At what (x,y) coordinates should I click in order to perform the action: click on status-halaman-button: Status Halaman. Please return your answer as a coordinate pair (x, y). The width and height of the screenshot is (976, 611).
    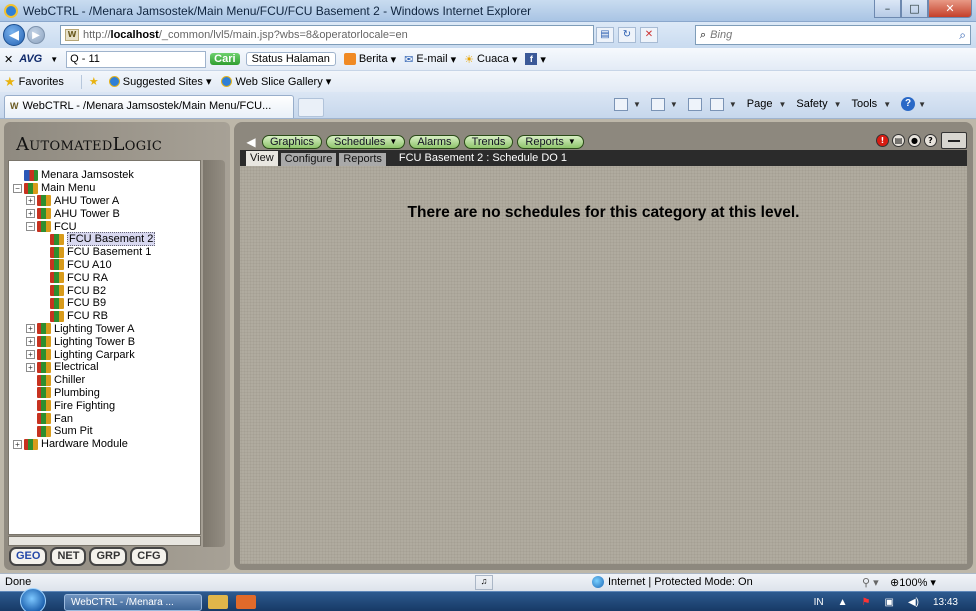
    Looking at the image, I should click on (290, 59).